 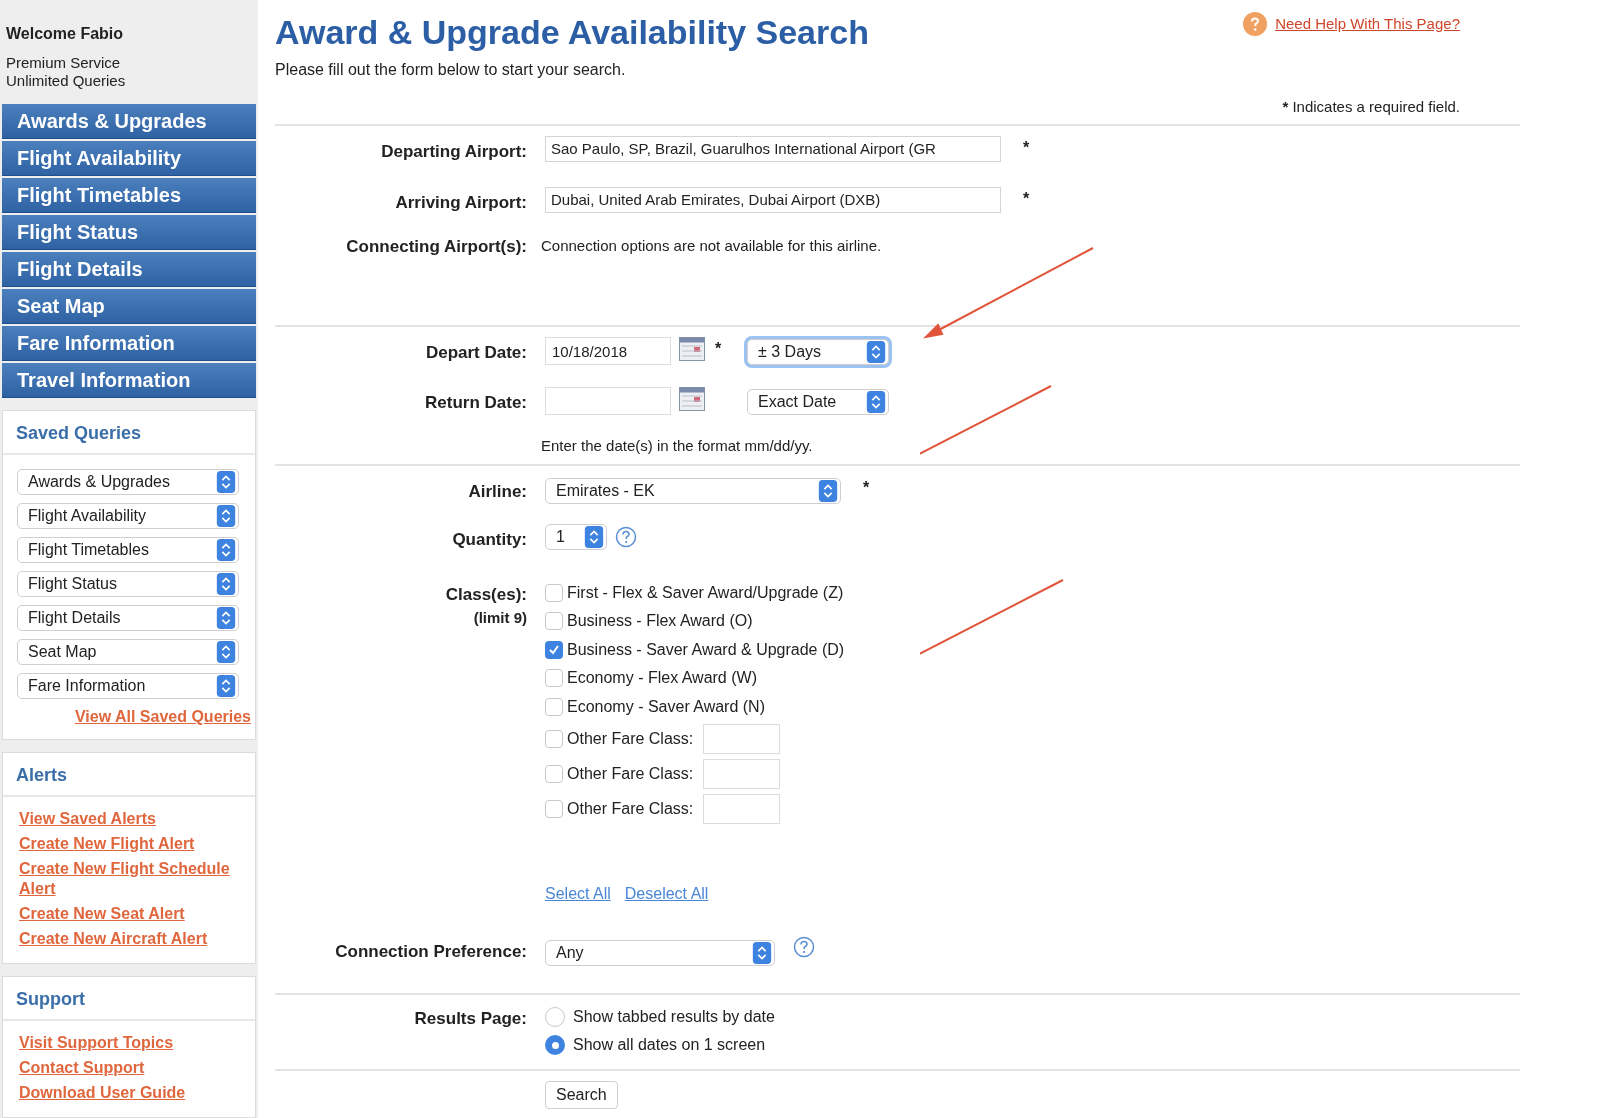 I want to click on nav-item: Travel Information, so click(x=129, y=380).